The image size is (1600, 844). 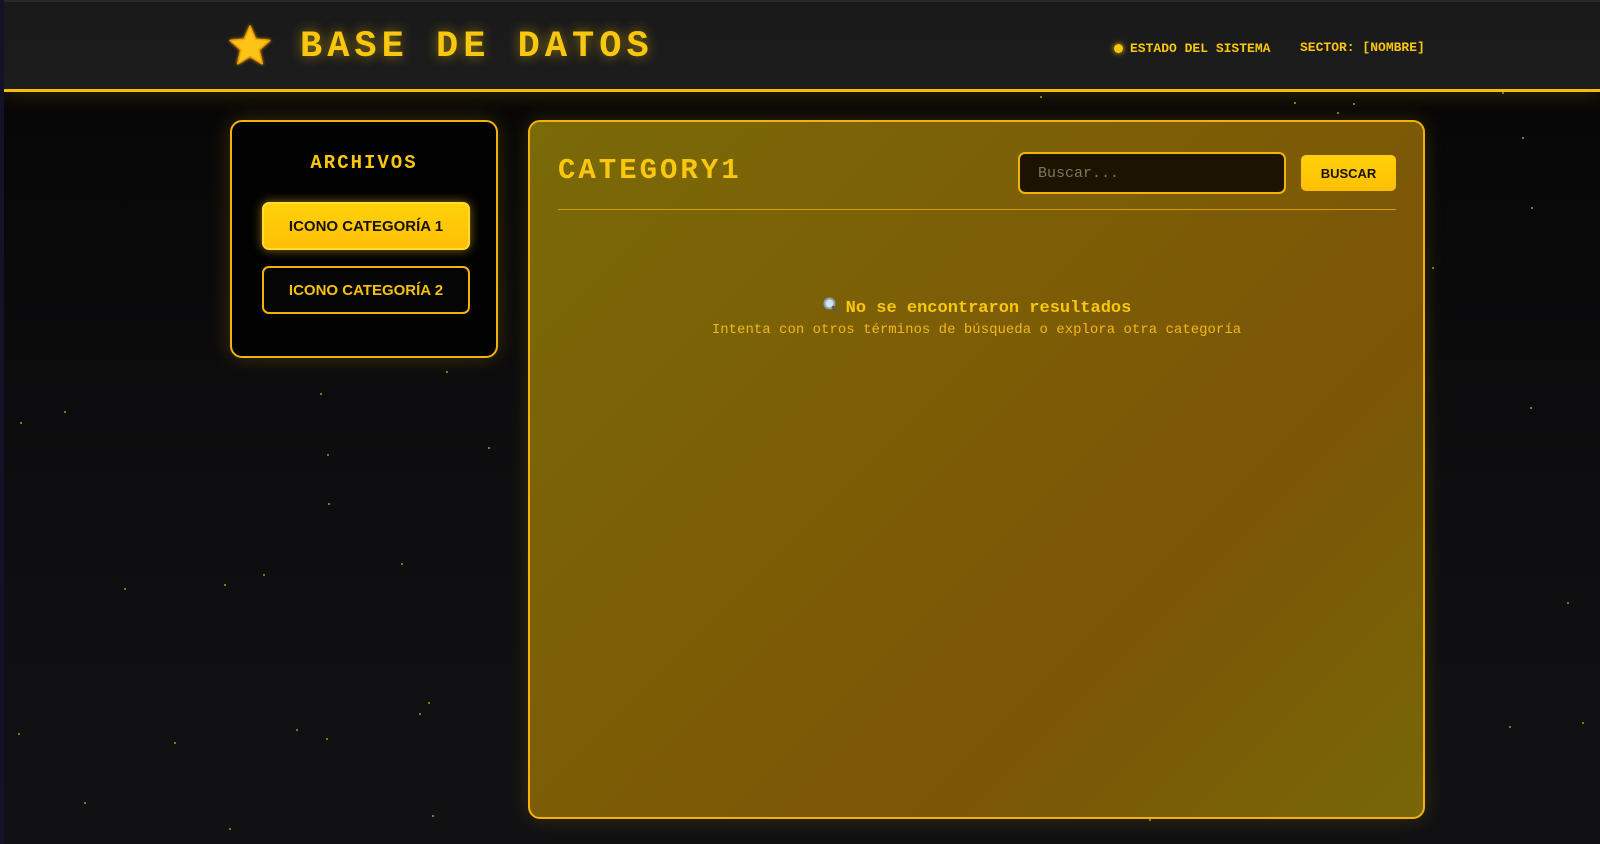 I want to click on panel-divider, so click(x=977, y=209).